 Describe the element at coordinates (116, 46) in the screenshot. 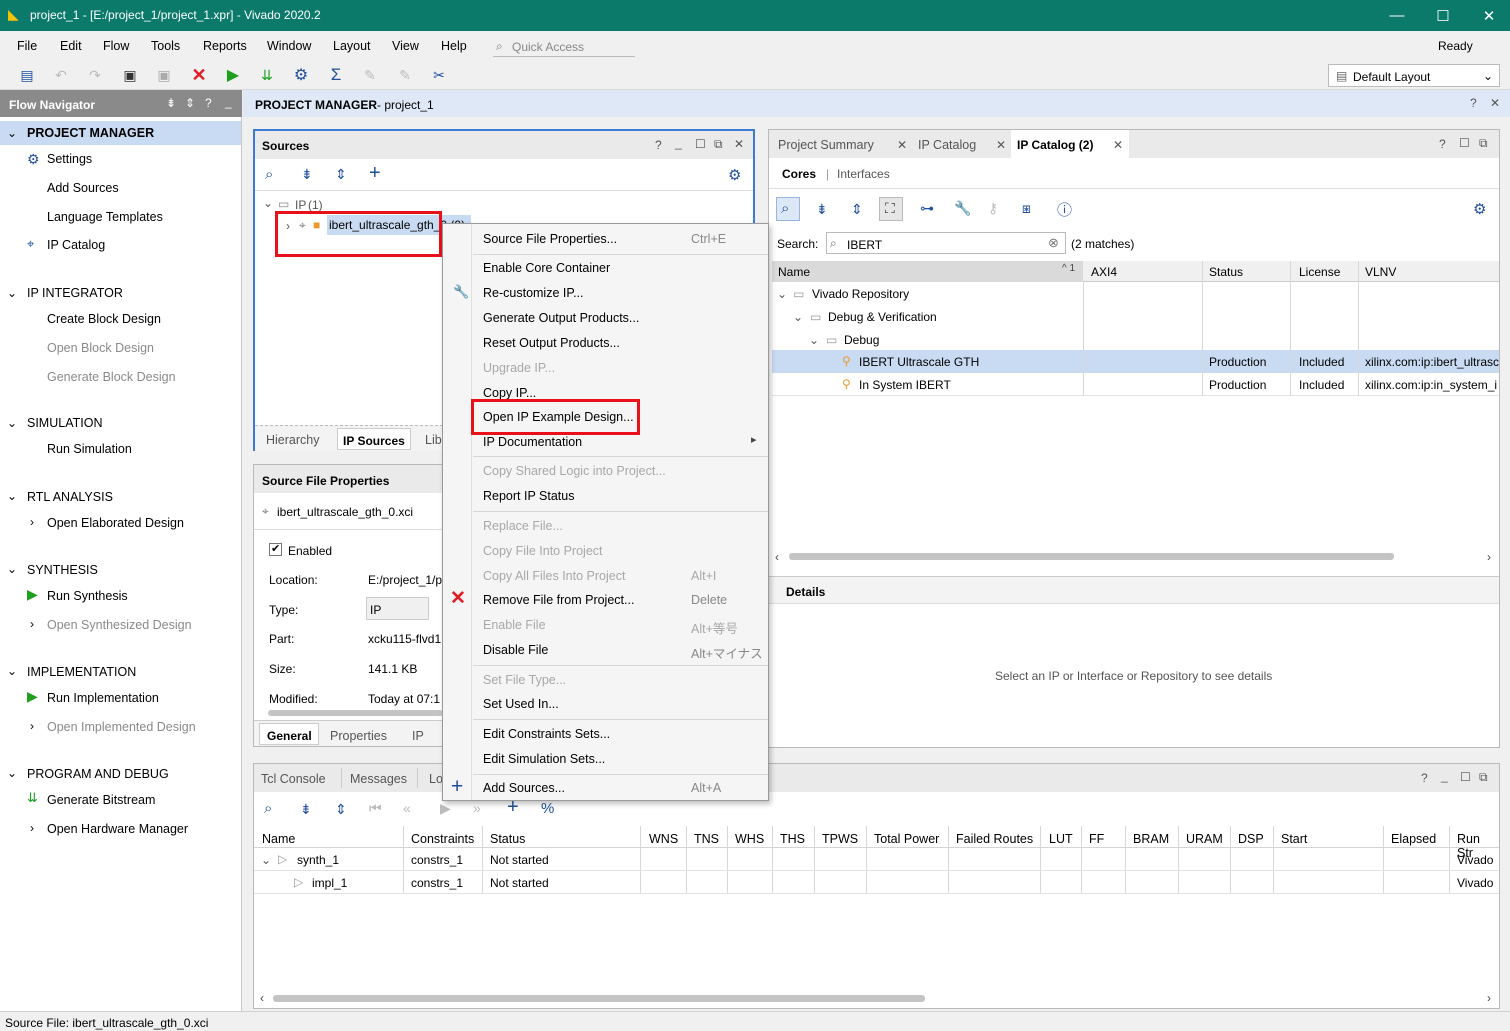

I see `menu-flow: Flow` at that location.